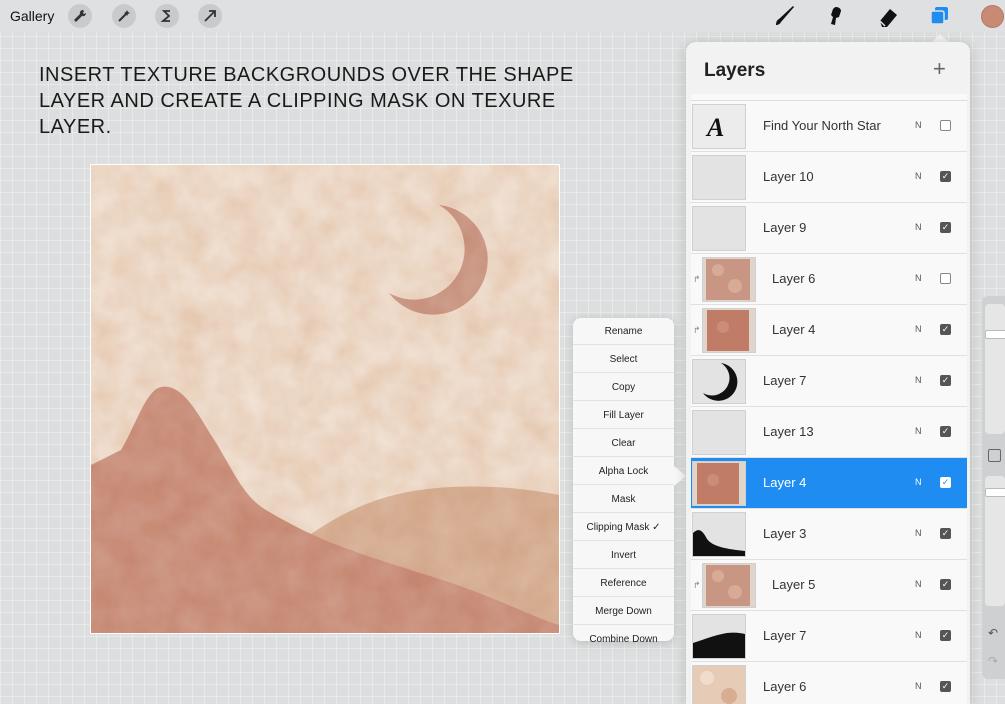 This screenshot has height=704, width=1005. I want to click on menu-item-clear: Clear, so click(623, 443).